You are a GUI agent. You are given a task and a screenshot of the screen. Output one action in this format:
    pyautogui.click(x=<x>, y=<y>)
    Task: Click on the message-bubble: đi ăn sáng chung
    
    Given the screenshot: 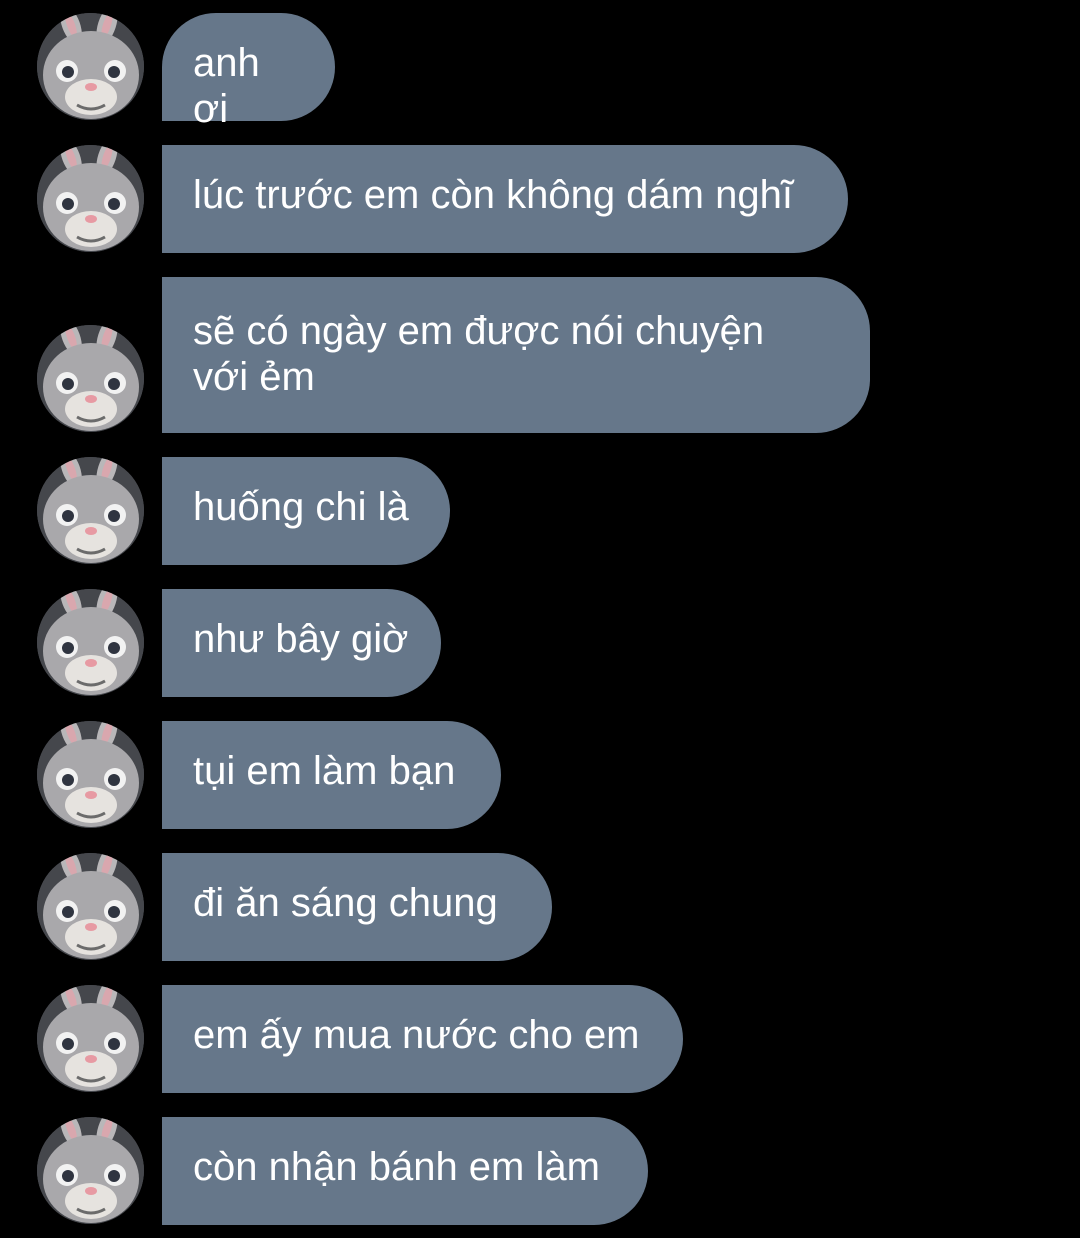 What is the action you would take?
    pyautogui.click(x=357, y=907)
    